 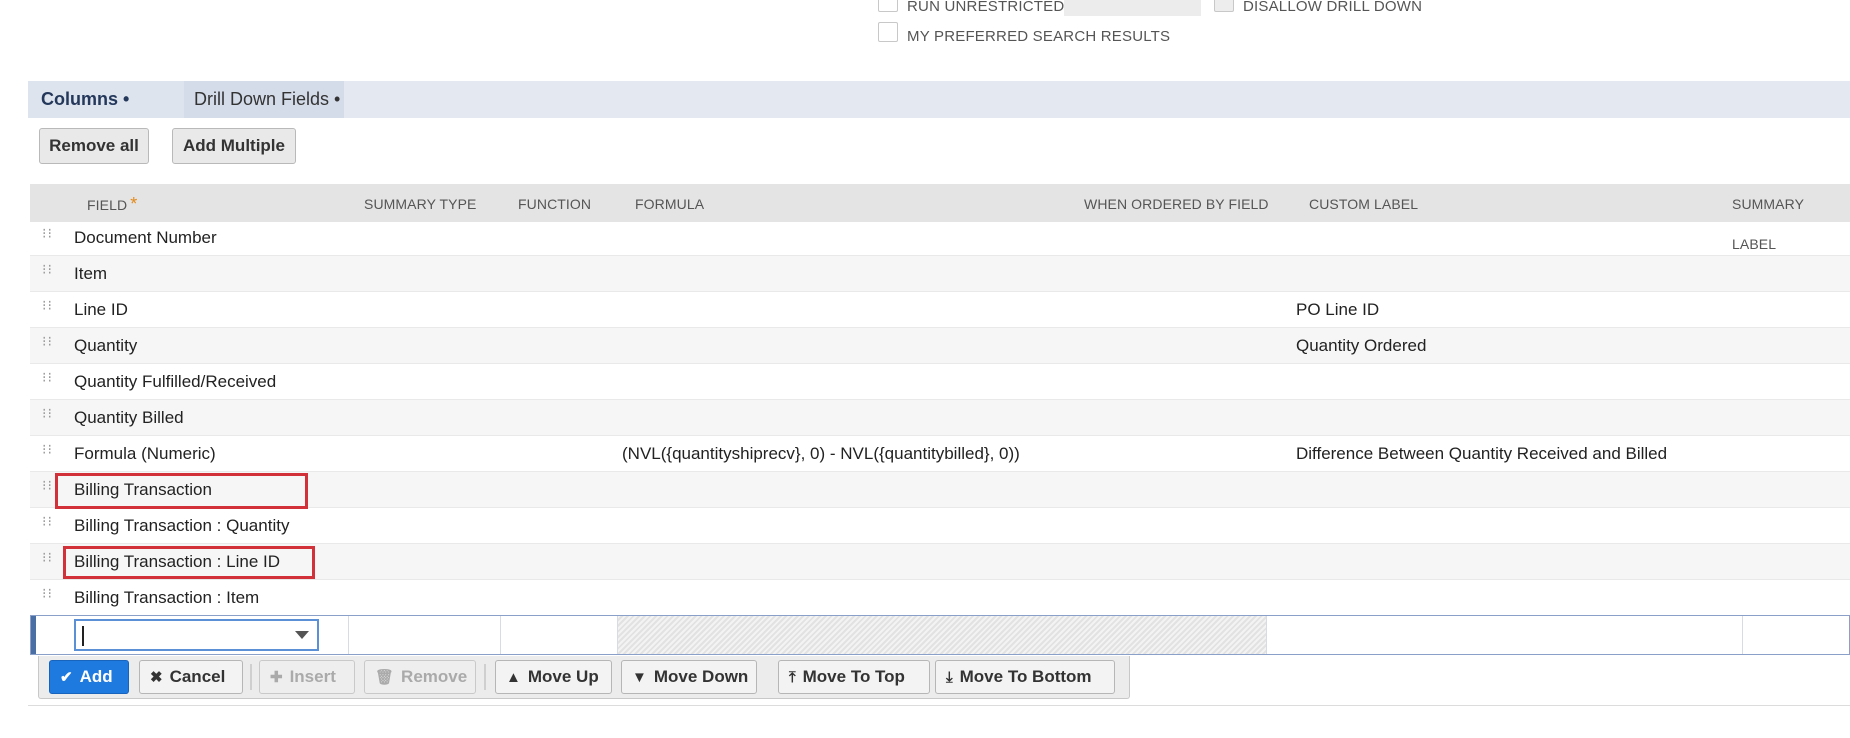 What do you see at coordinates (434, 676) in the screenshot?
I see `remove-button-label: Remove` at bounding box center [434, 676].